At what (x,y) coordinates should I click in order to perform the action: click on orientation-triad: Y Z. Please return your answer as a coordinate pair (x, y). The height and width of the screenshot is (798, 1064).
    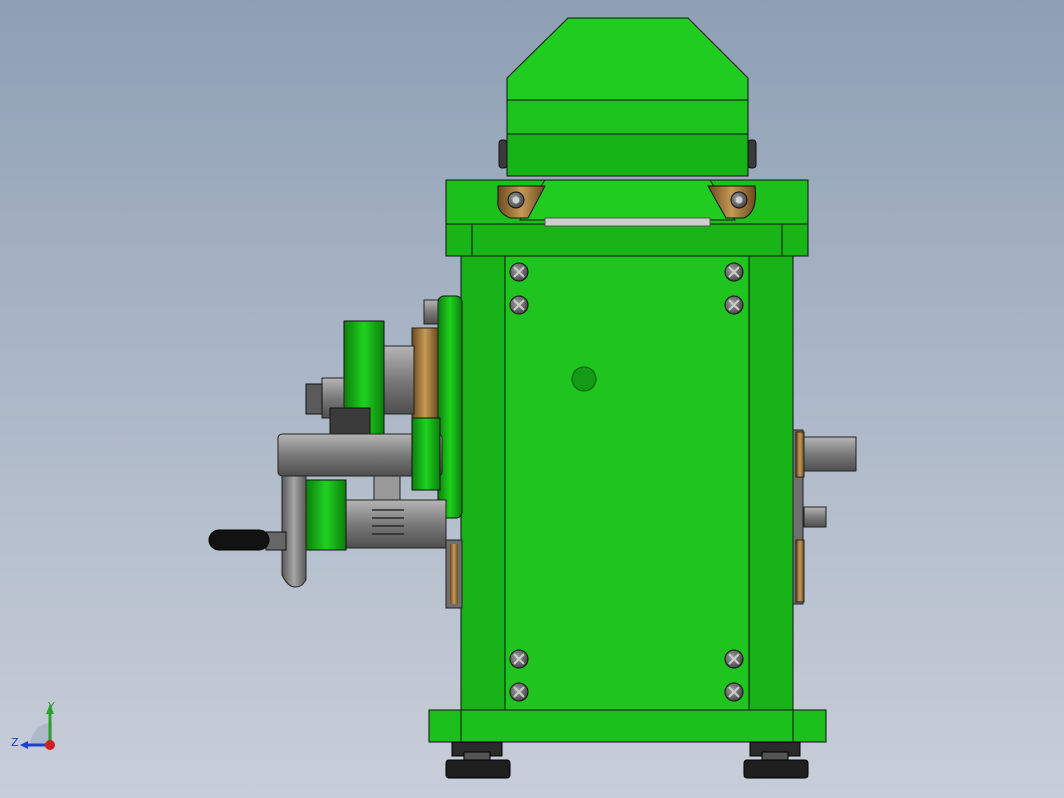
    Looking at the image, I should click on (33, 725).